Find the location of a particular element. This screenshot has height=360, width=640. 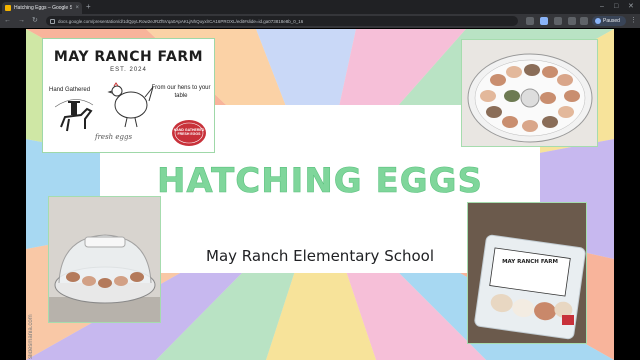

lock-icon is located at coordinates (52, 21).